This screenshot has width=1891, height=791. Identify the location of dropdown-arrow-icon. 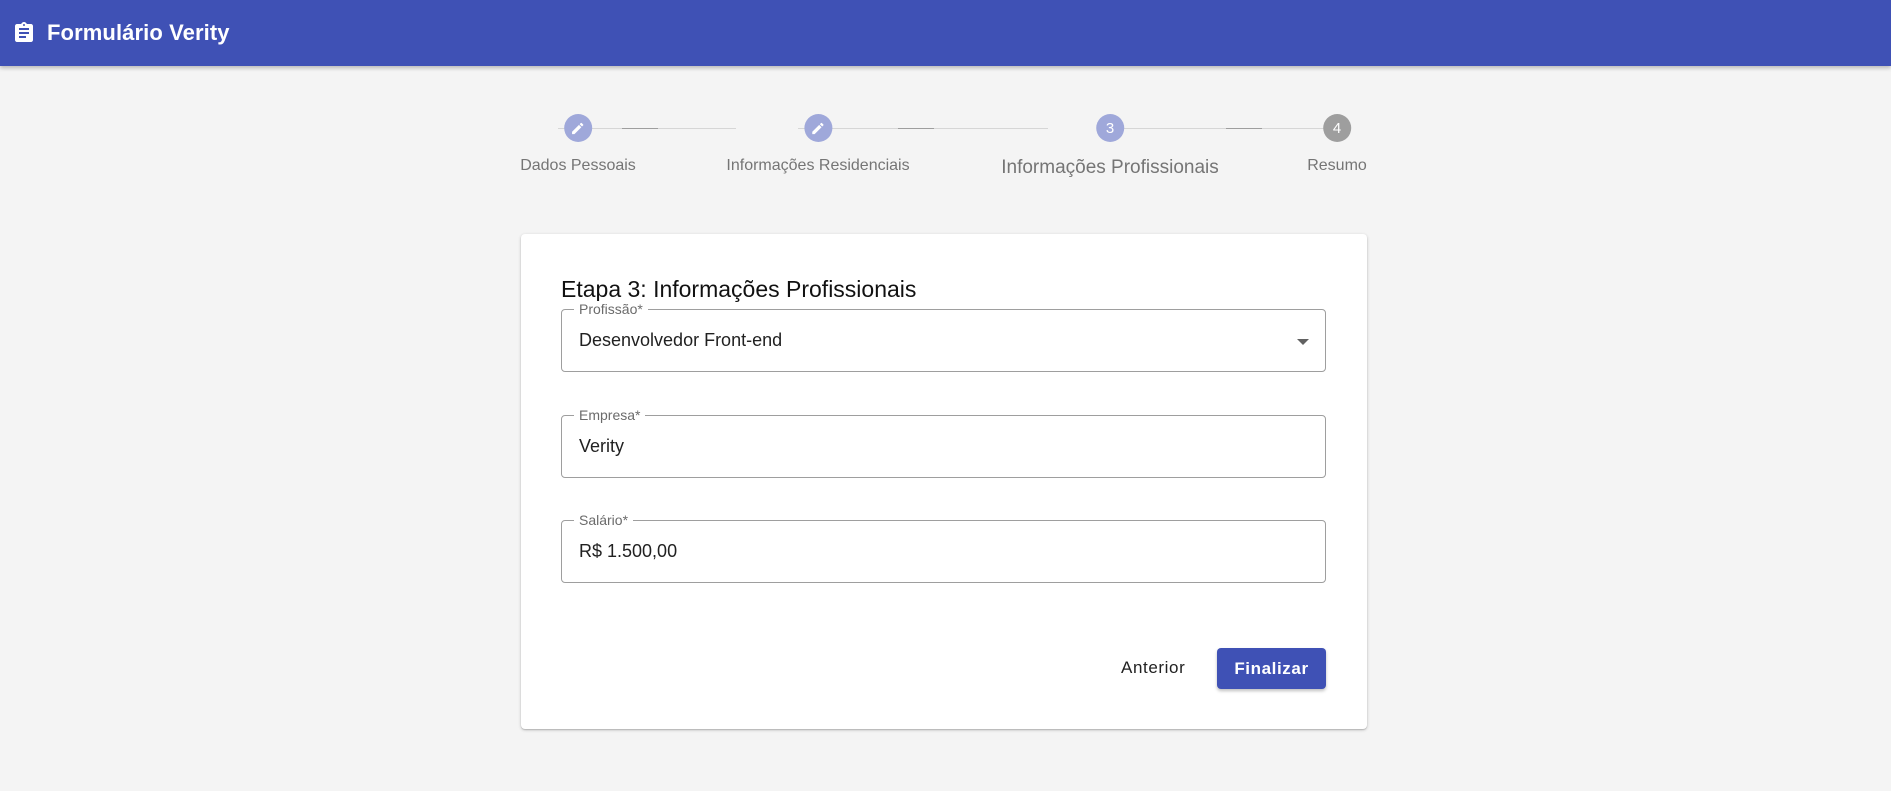
(1303, 342).